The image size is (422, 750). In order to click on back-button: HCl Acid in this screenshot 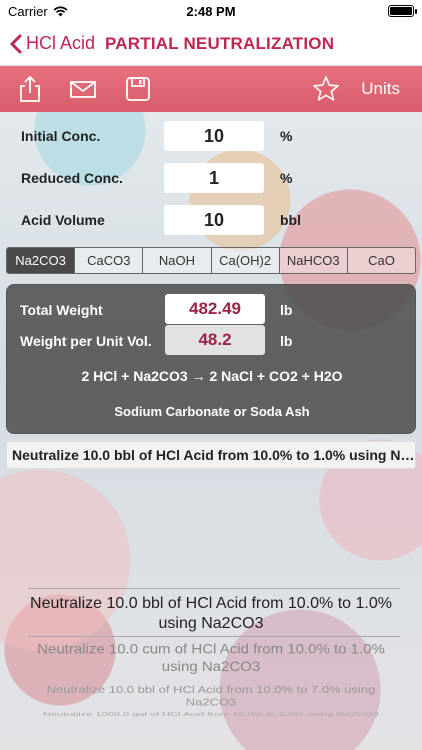, I will do `click(52, 43)`.